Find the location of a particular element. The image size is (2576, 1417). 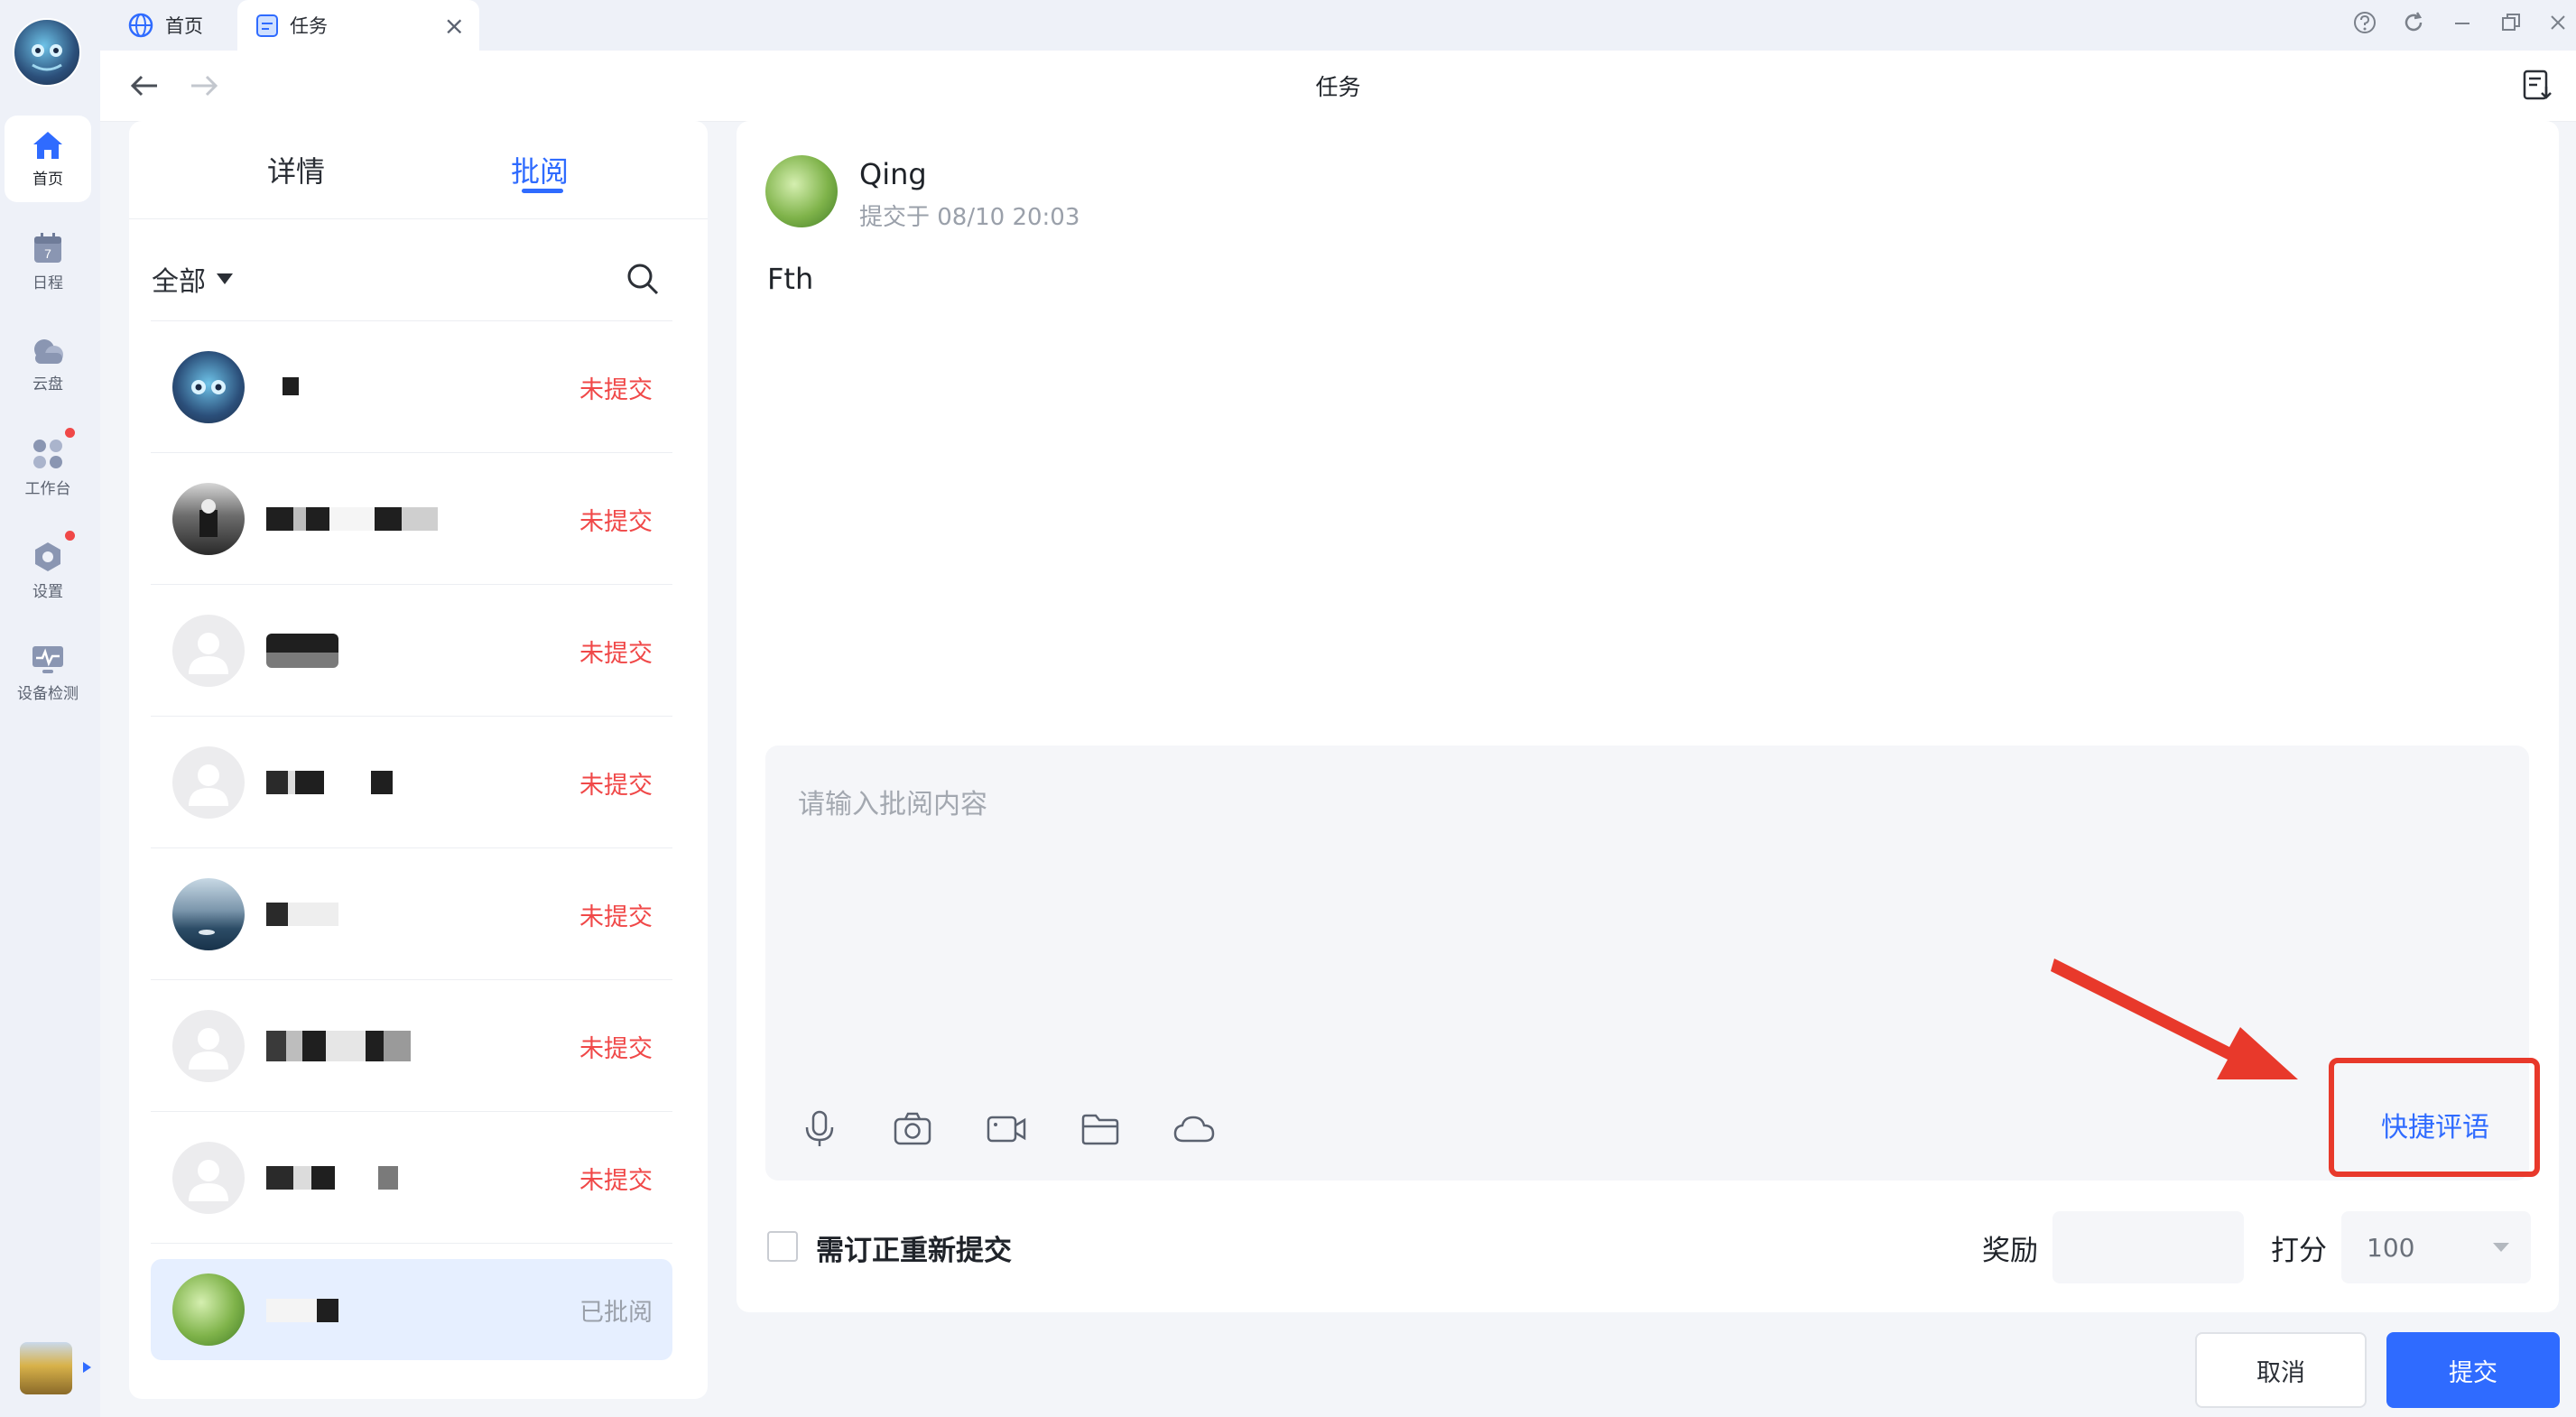

tab-home: 首页 is located at coordinates (177, 25).